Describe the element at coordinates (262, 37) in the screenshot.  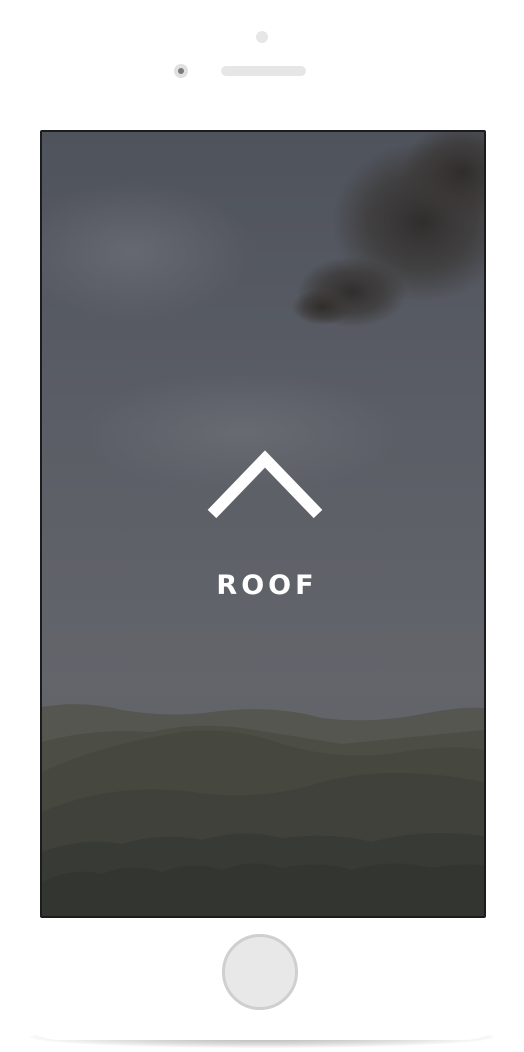
I see `front-camera-icon` at that location.